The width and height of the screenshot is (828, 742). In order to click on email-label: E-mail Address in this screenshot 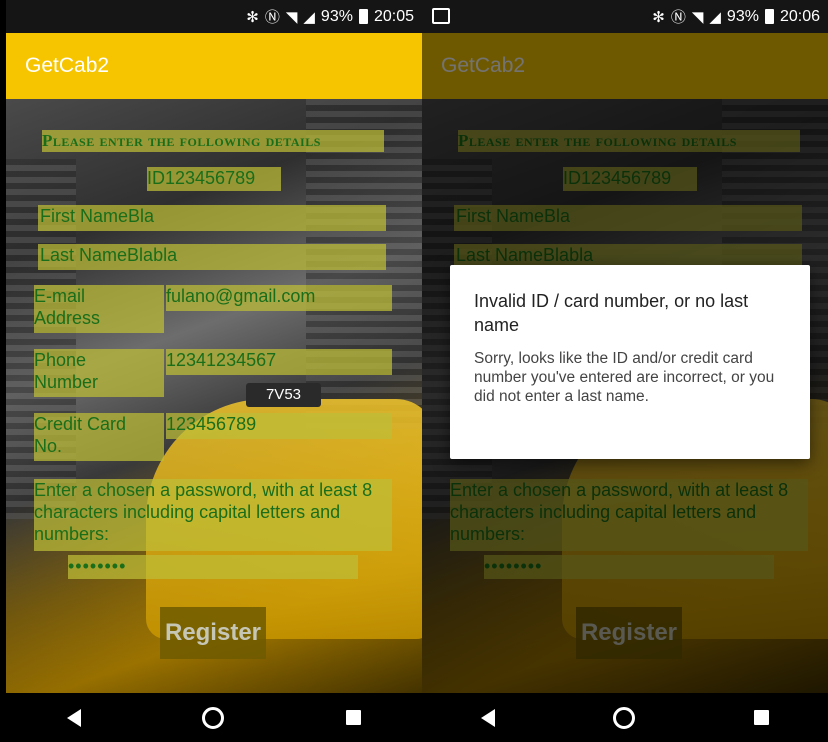, I will do `click(99, 309)`.